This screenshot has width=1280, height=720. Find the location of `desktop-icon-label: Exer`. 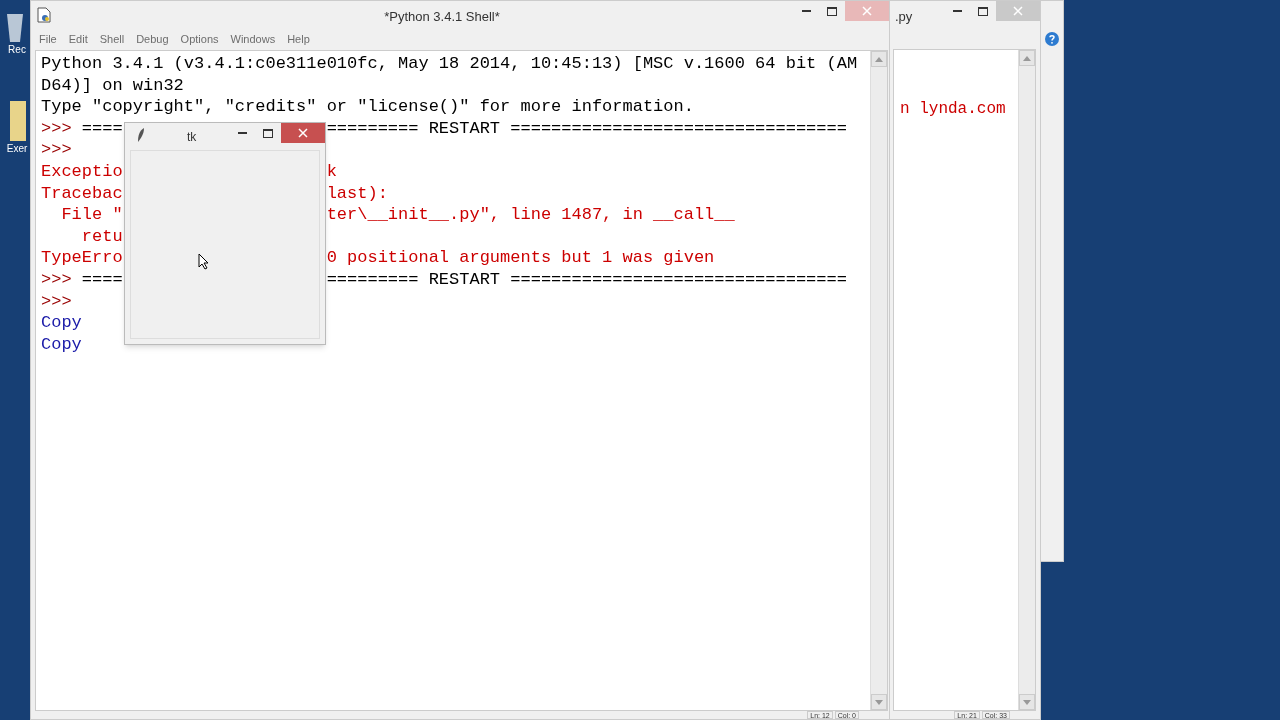

desktop-icon-label: Exer is located at coordinates (15, 148).